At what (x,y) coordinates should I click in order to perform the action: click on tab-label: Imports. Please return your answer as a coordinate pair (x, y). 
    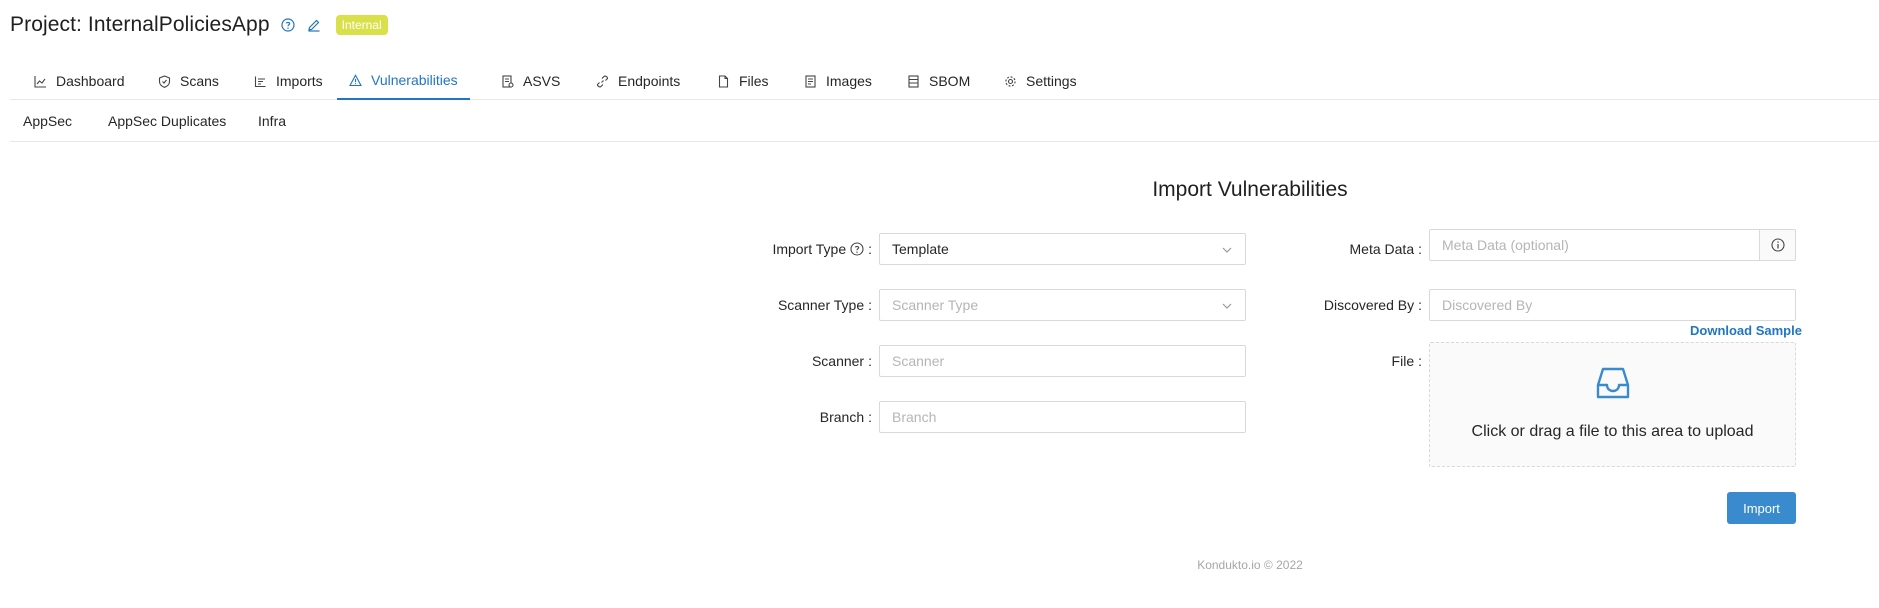
    Looking at the image, I should click on (299, 81).